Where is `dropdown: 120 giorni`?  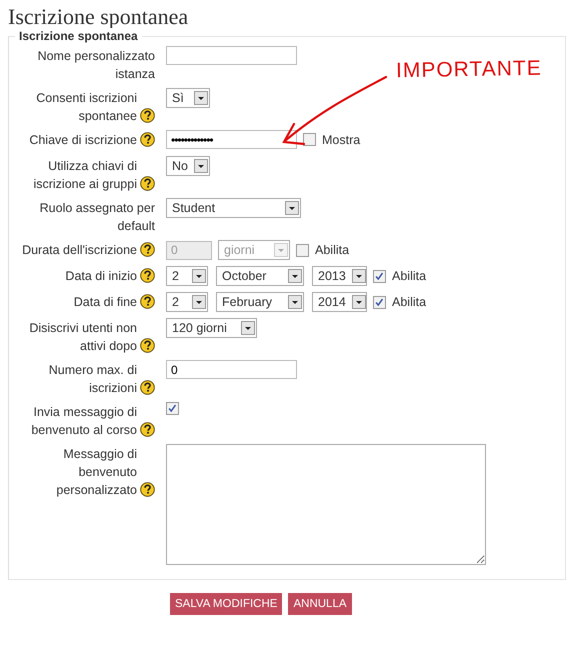
dropdown: 120 giorni is located at coordinates (211, 328).